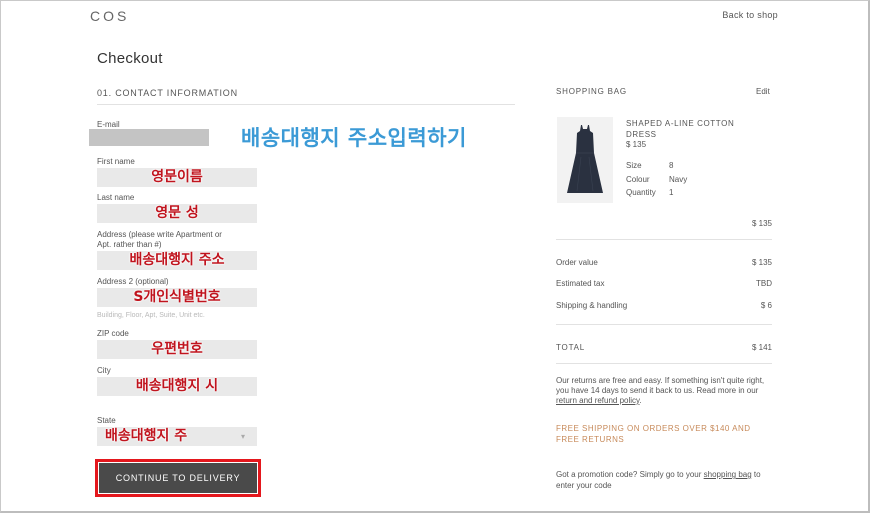 This screenshot has width=870, height=513. I want to click on zip-label: ZIP code, so click(113, 333).